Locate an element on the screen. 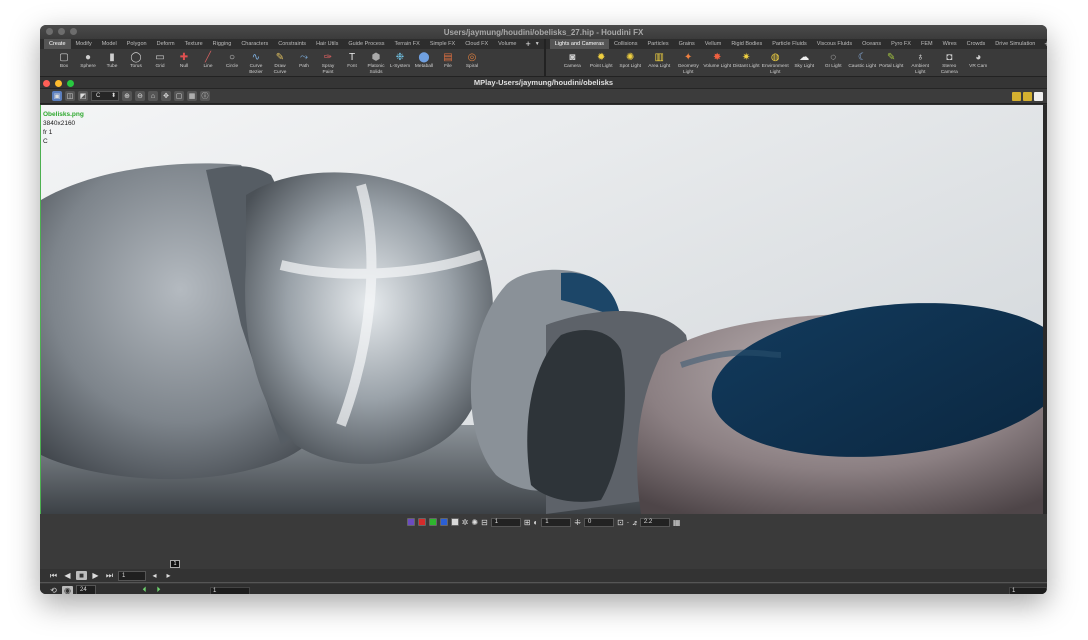 Image resolution: width=1088 pixels, height=640 pixels. stop-icon: ■ is located at coordinates (81, 575).